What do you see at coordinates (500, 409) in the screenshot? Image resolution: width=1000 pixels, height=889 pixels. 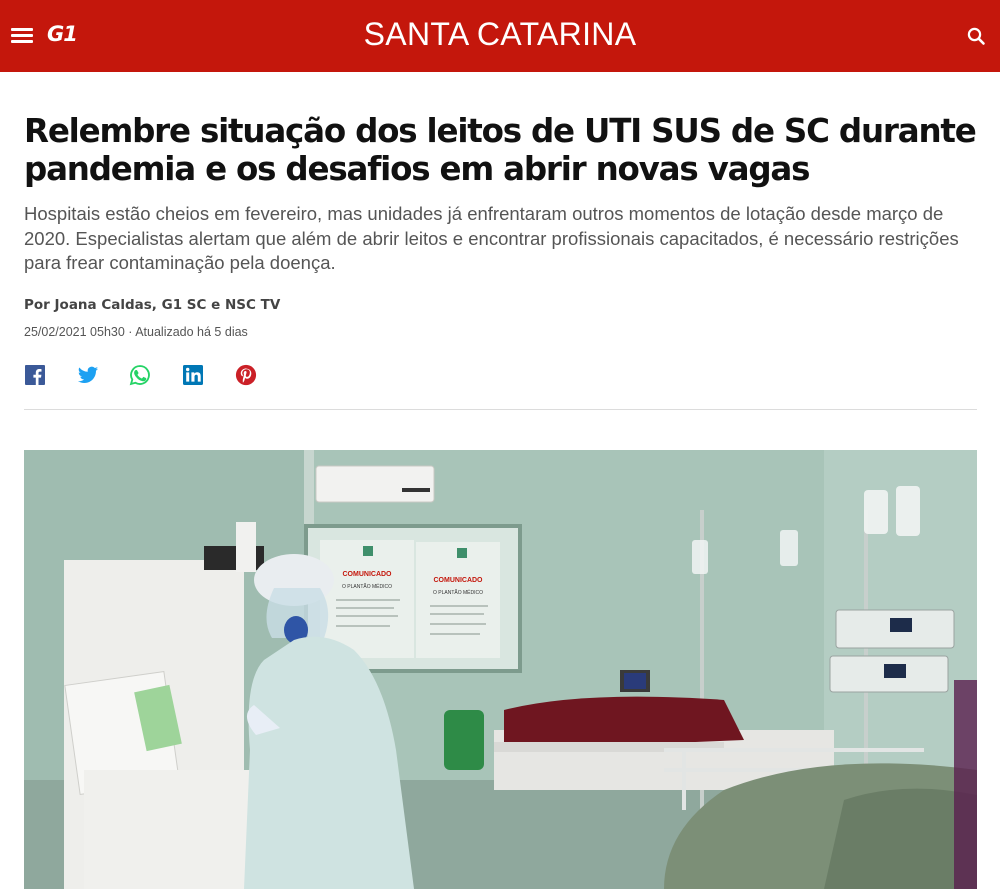 I see `content-divider` at bounding box center [500, 409].